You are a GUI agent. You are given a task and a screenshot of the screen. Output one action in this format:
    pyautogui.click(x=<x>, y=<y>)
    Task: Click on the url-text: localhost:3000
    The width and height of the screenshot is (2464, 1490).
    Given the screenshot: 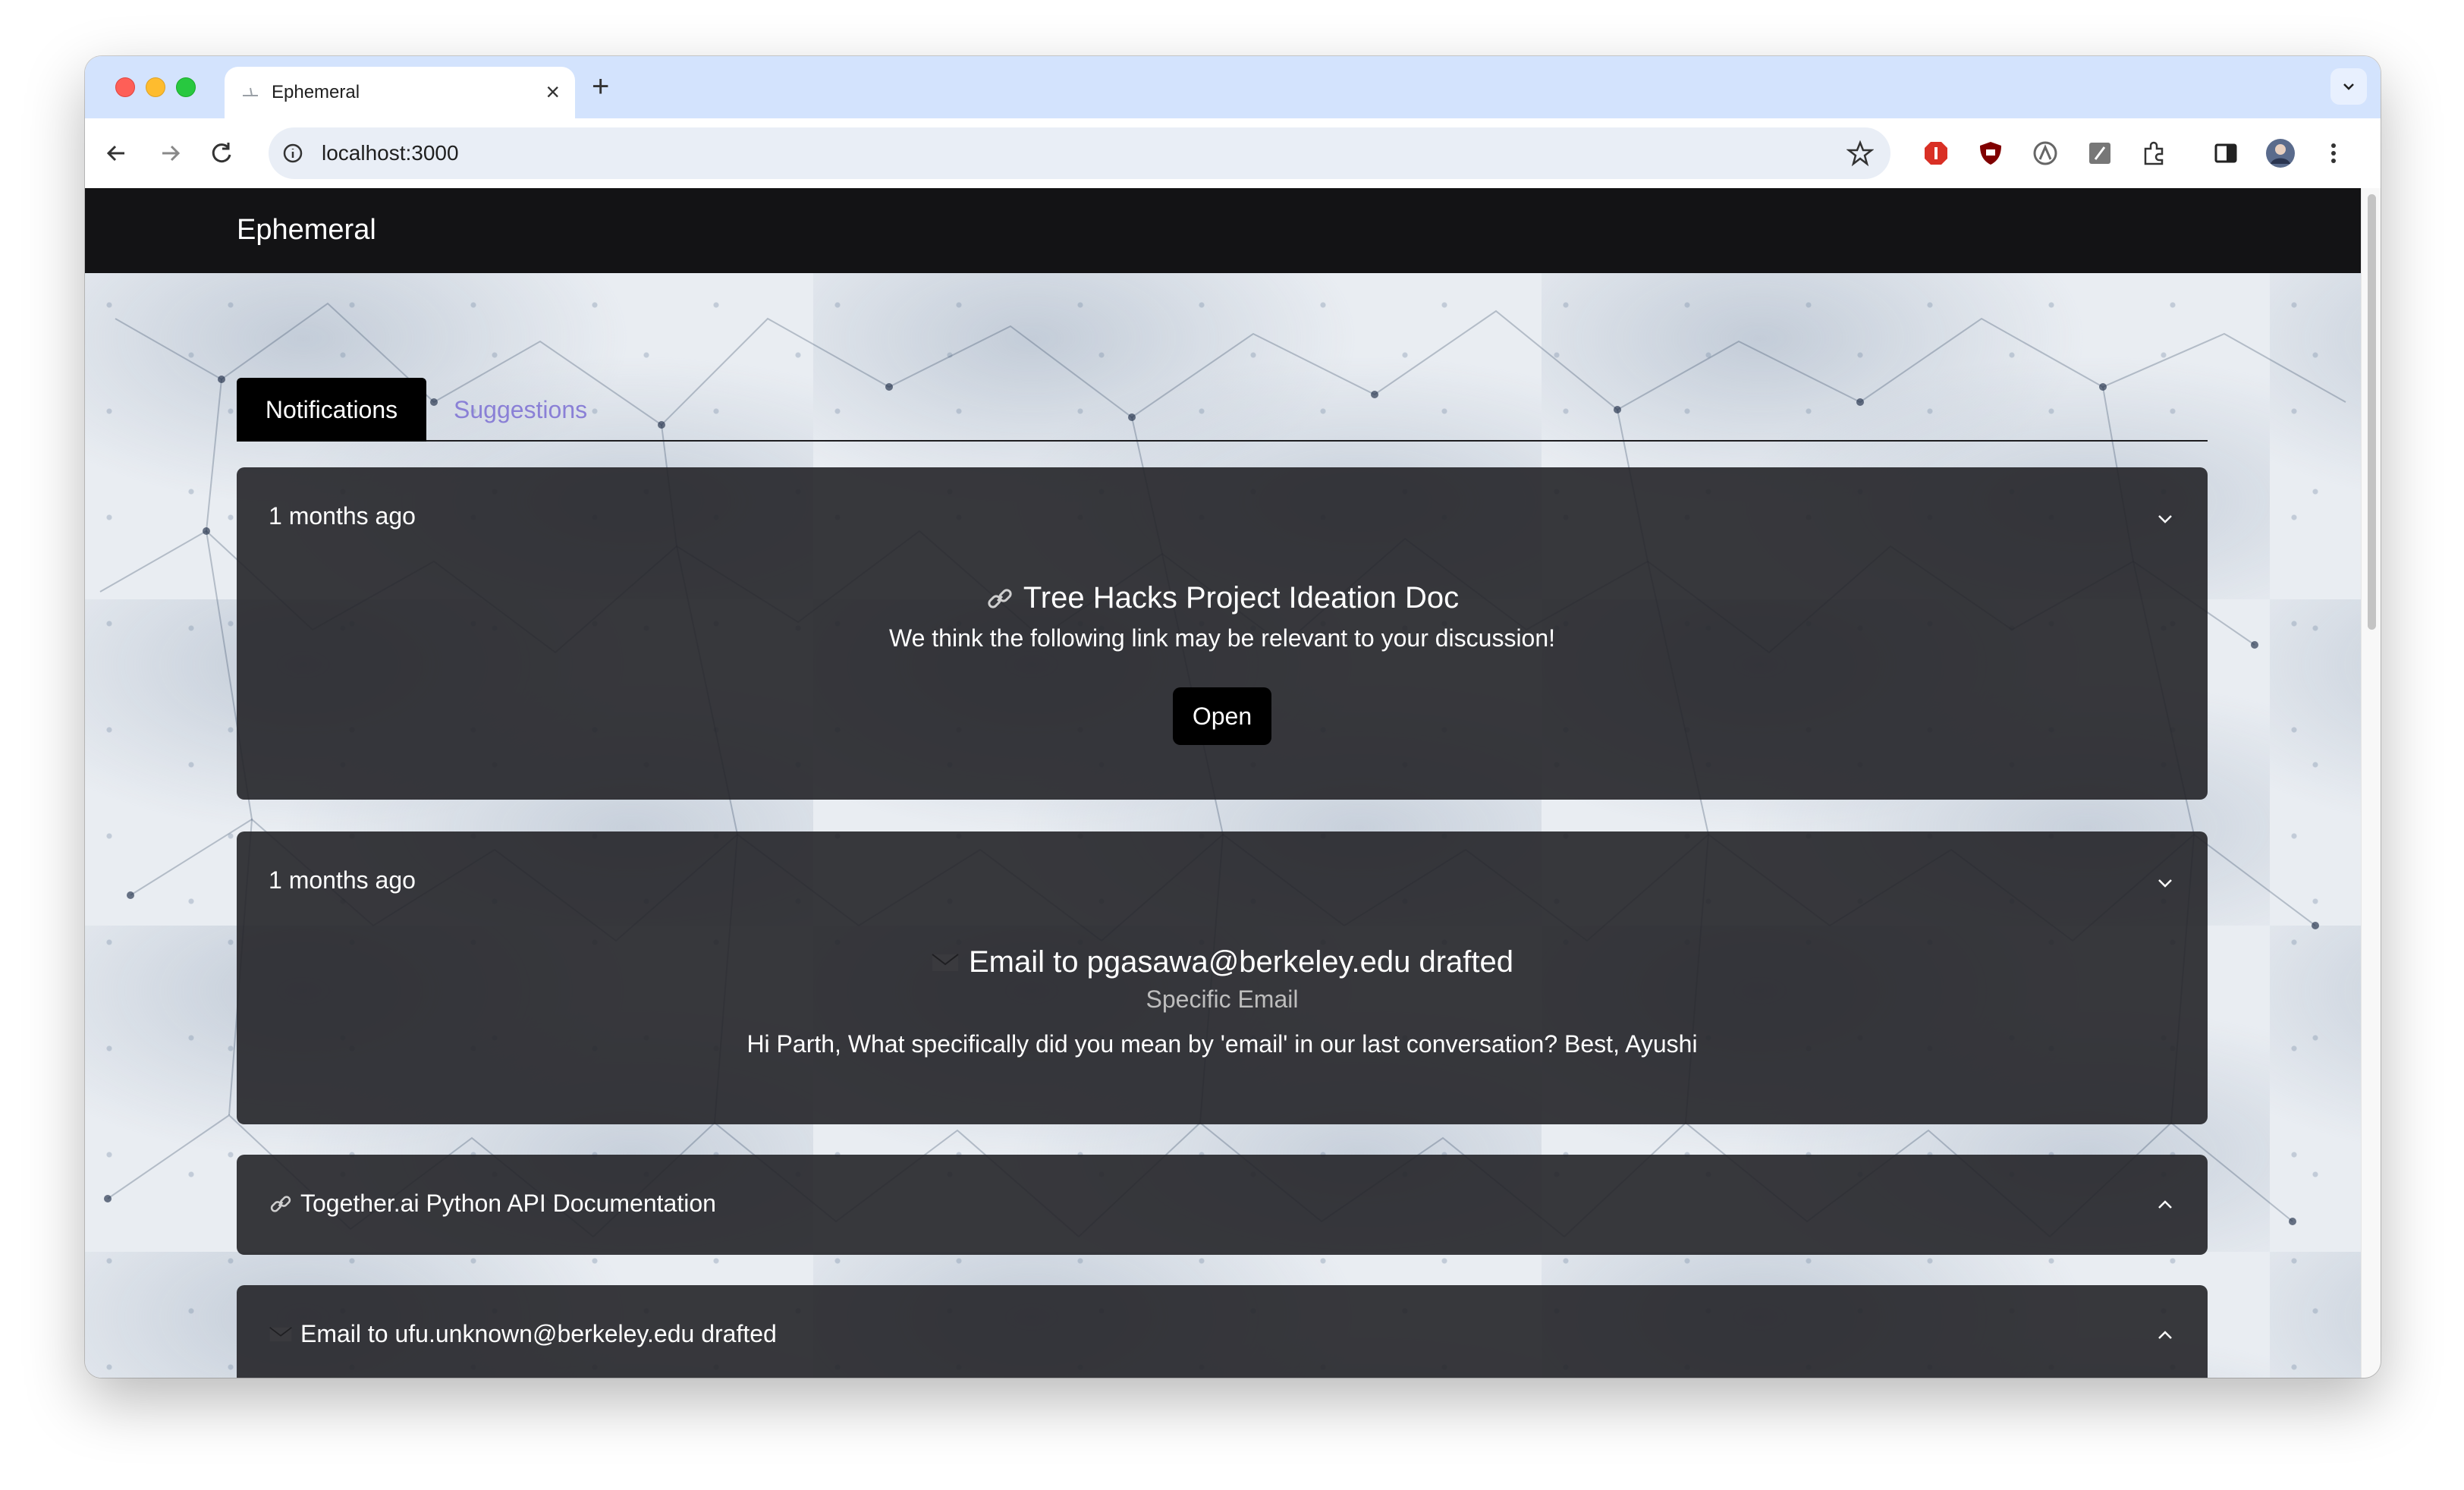 What is the action you would take?
    pyautogui.click(x=390, y=153)
    